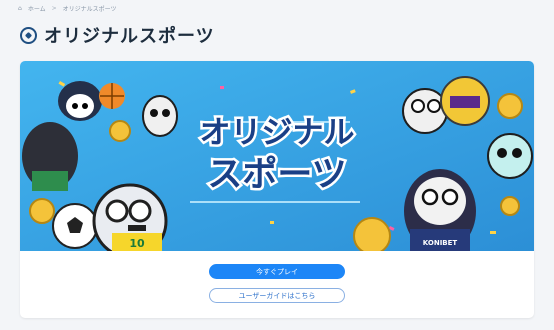 The width and height of the screenshot is (554, 330). I want to click on banner-title-line1: オリジナル, so click(277, 133).